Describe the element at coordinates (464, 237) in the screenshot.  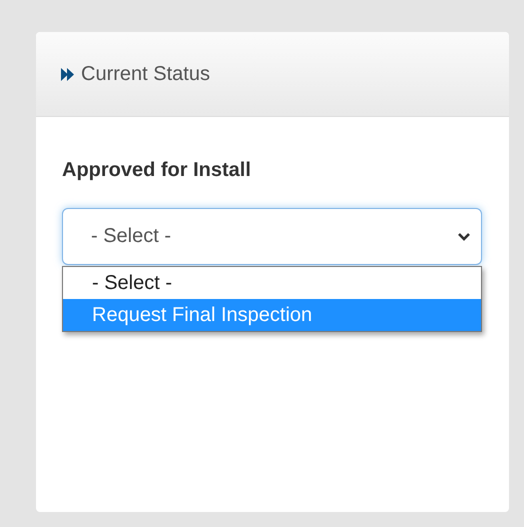
I see `chevron-down-icon` at that location.